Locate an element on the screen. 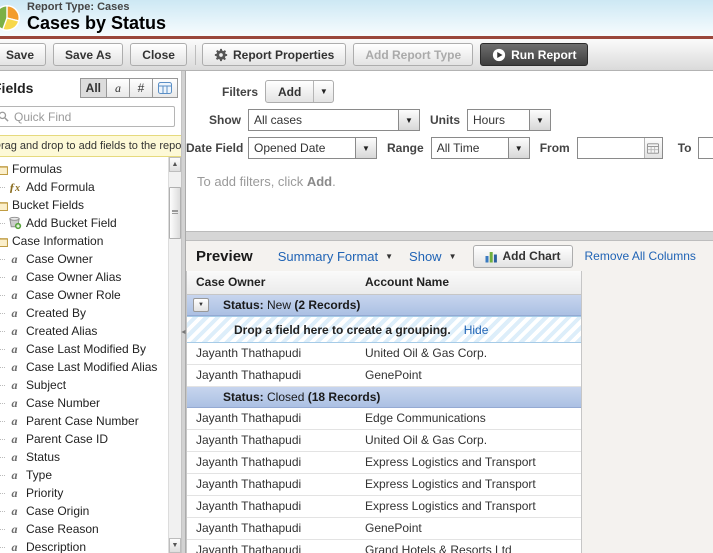 Image resolution: width=713 pixels, height=553 pixels. filter-all-button: All is located at coordinates (93, 88).